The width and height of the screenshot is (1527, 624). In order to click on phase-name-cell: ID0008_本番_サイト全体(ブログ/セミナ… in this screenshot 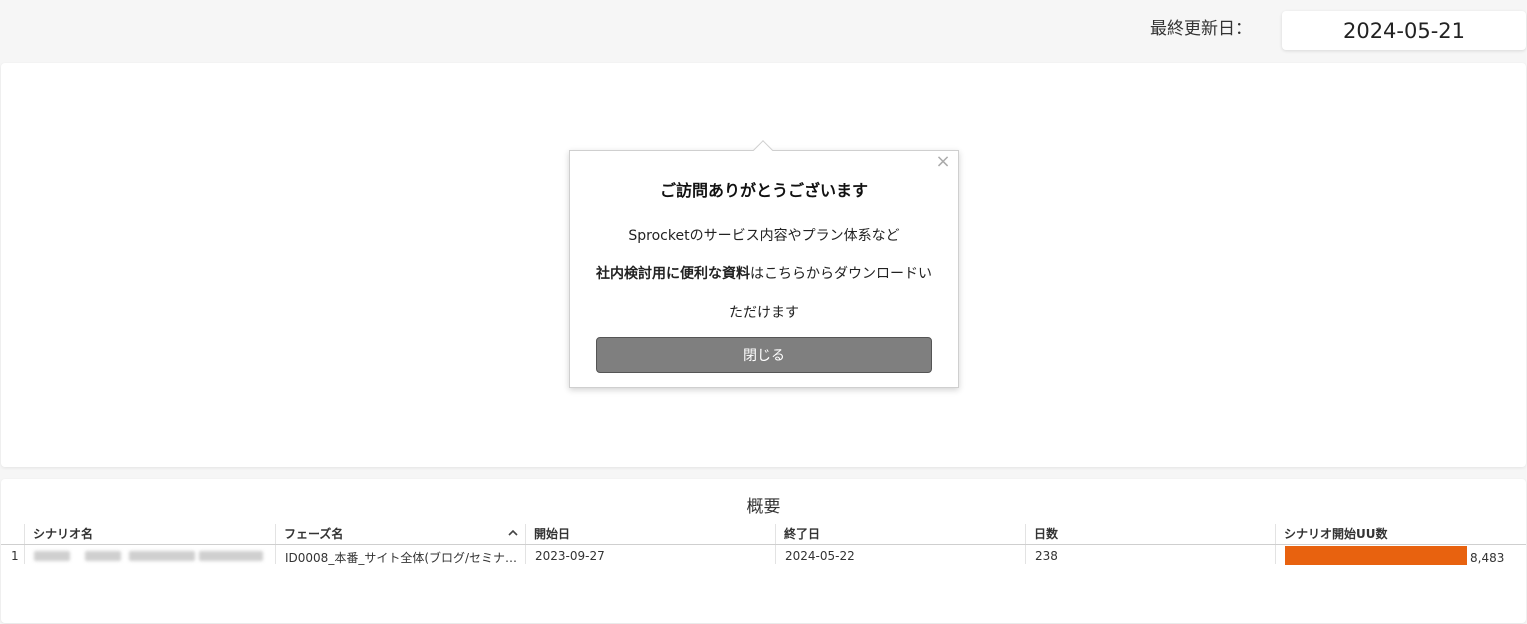, I will do `click(401, 558)`.